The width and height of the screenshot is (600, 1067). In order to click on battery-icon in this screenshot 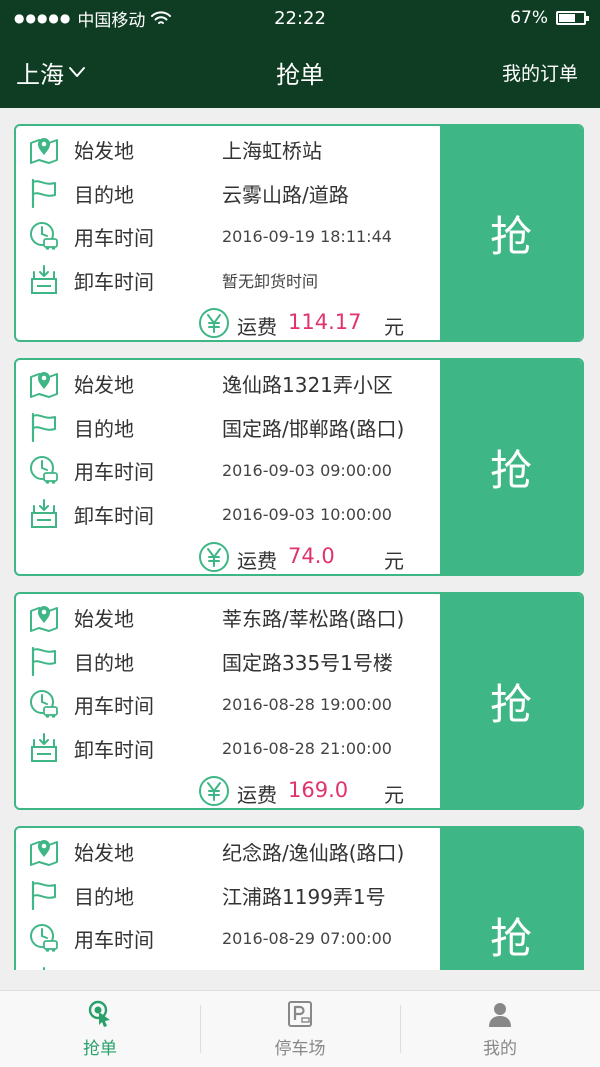, I will do `click(572, 18)`.